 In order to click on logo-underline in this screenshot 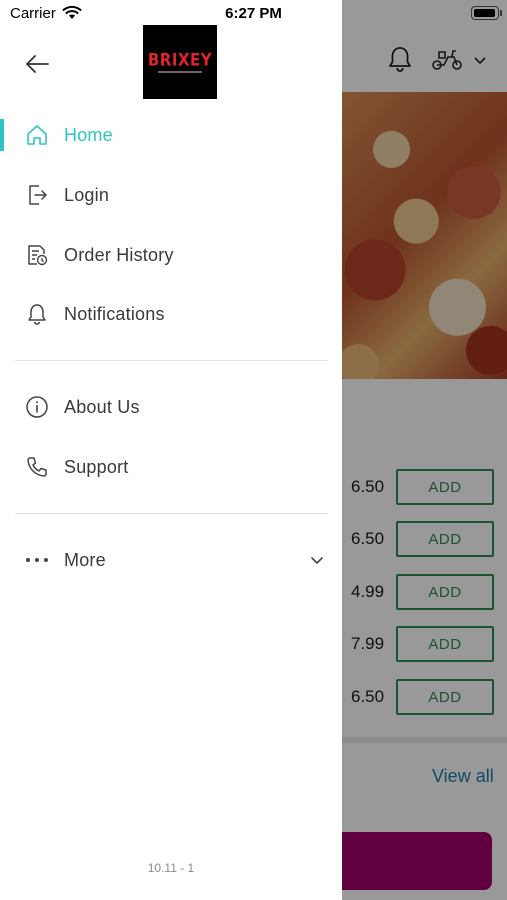, I will do `click(180, 72)`.